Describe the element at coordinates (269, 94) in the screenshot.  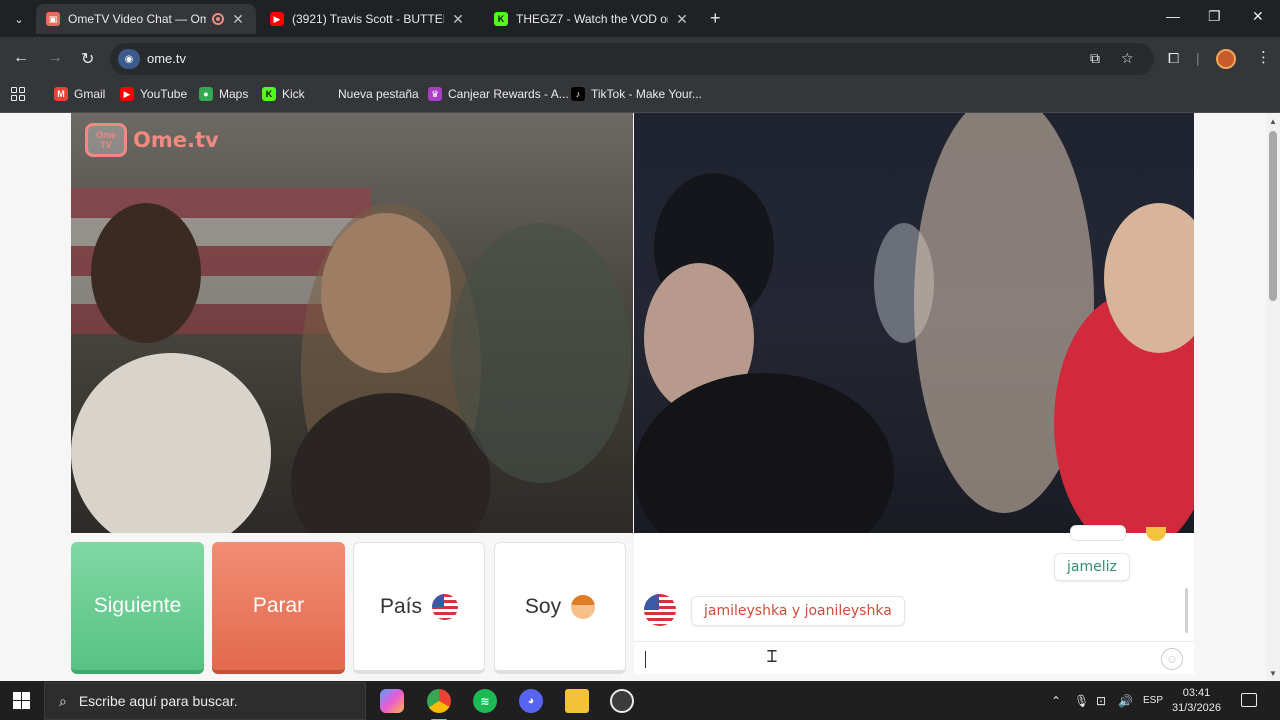
I see `kick-icon: K` at that location.